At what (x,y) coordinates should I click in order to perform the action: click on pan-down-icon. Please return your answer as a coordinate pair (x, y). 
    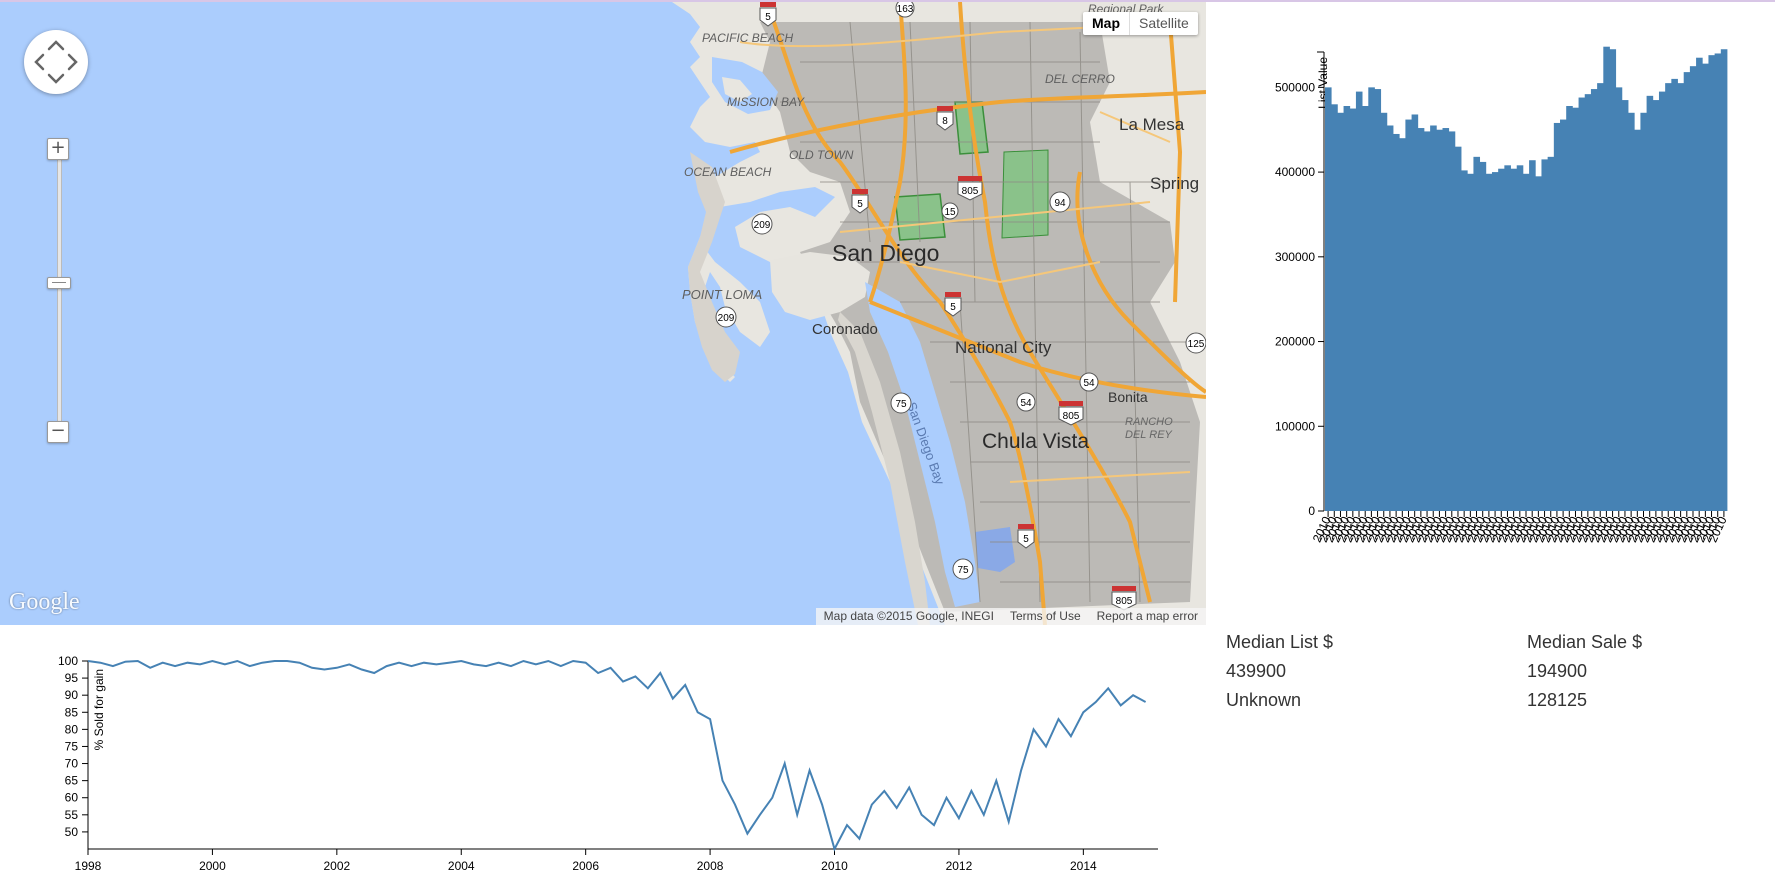
    Looking at the image, I should click on (56, 78).